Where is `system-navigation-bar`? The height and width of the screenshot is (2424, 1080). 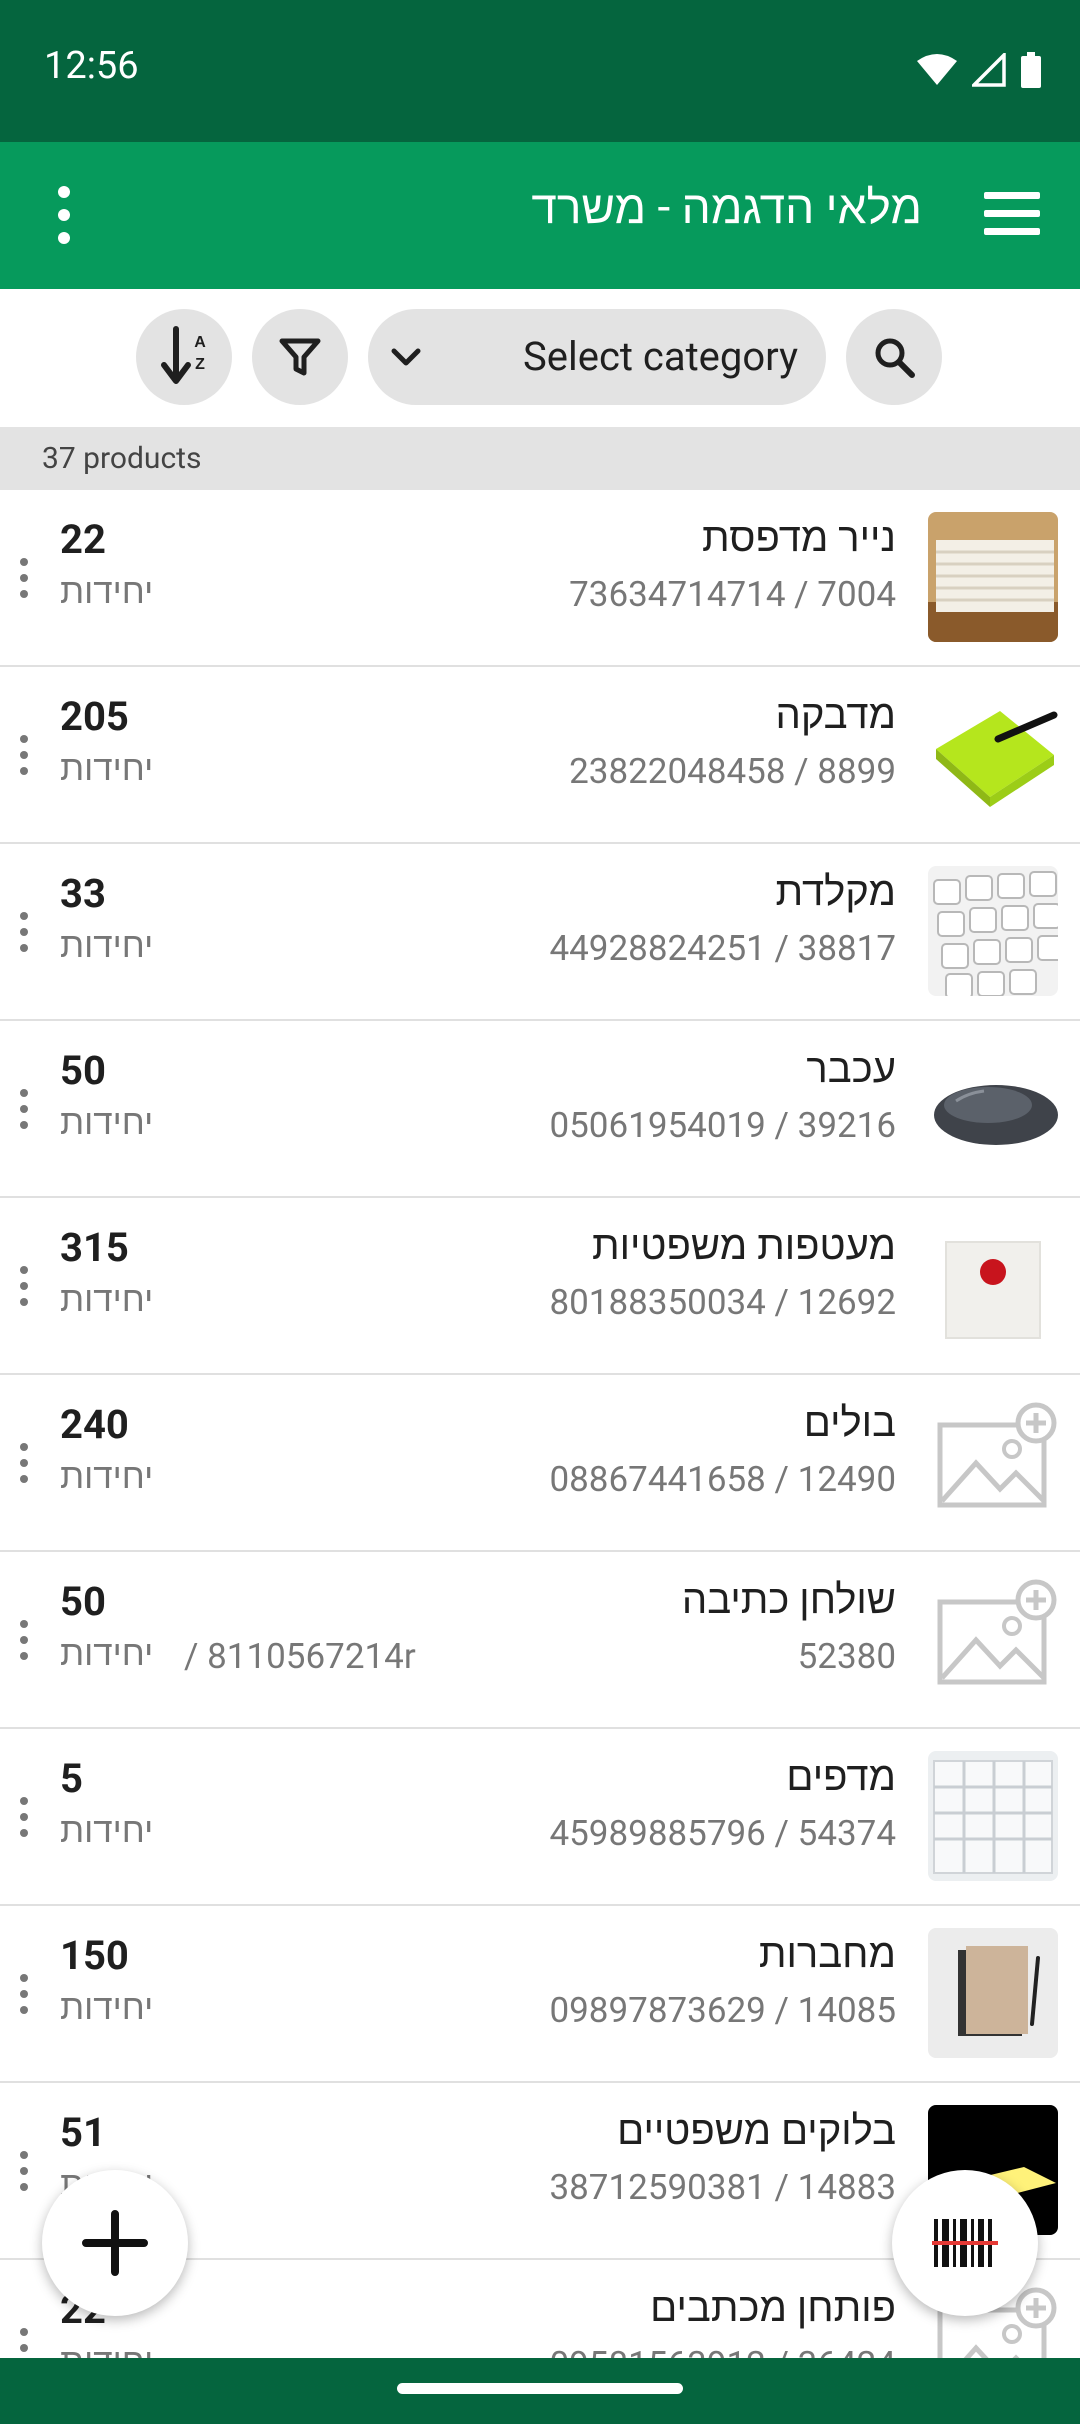
system-navigation-bar is located at coordinates (540, 2391).